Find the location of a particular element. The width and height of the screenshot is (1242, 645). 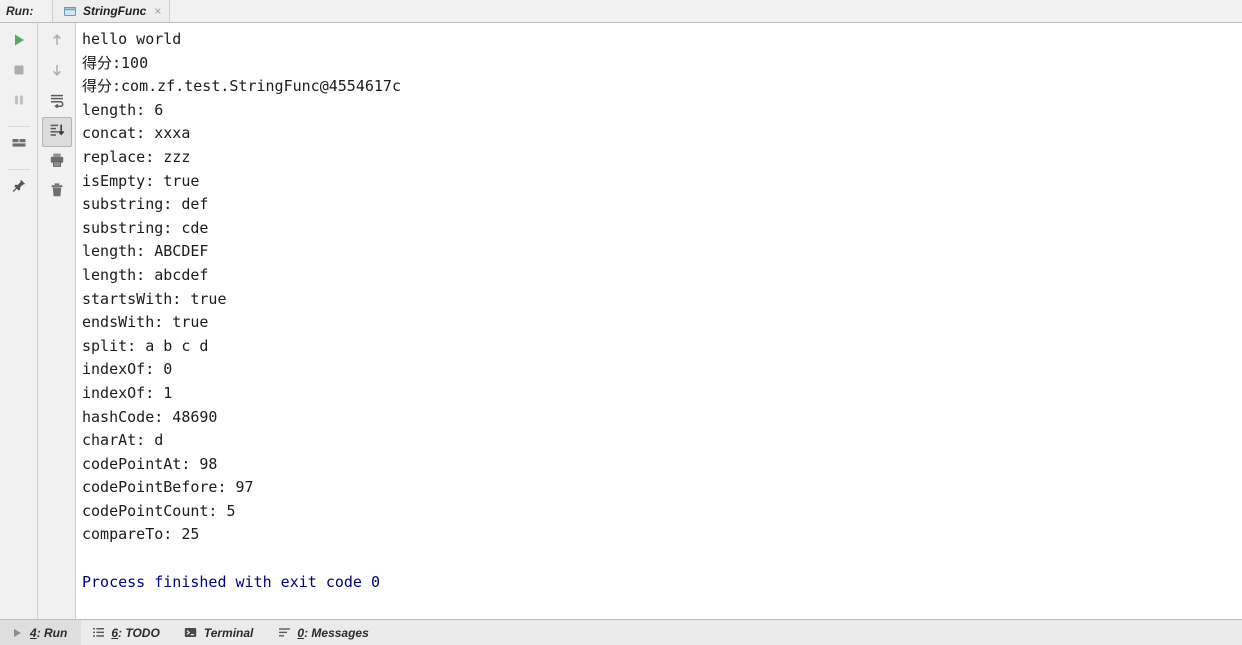

close-icon: × is located at coordinates (156, 11).